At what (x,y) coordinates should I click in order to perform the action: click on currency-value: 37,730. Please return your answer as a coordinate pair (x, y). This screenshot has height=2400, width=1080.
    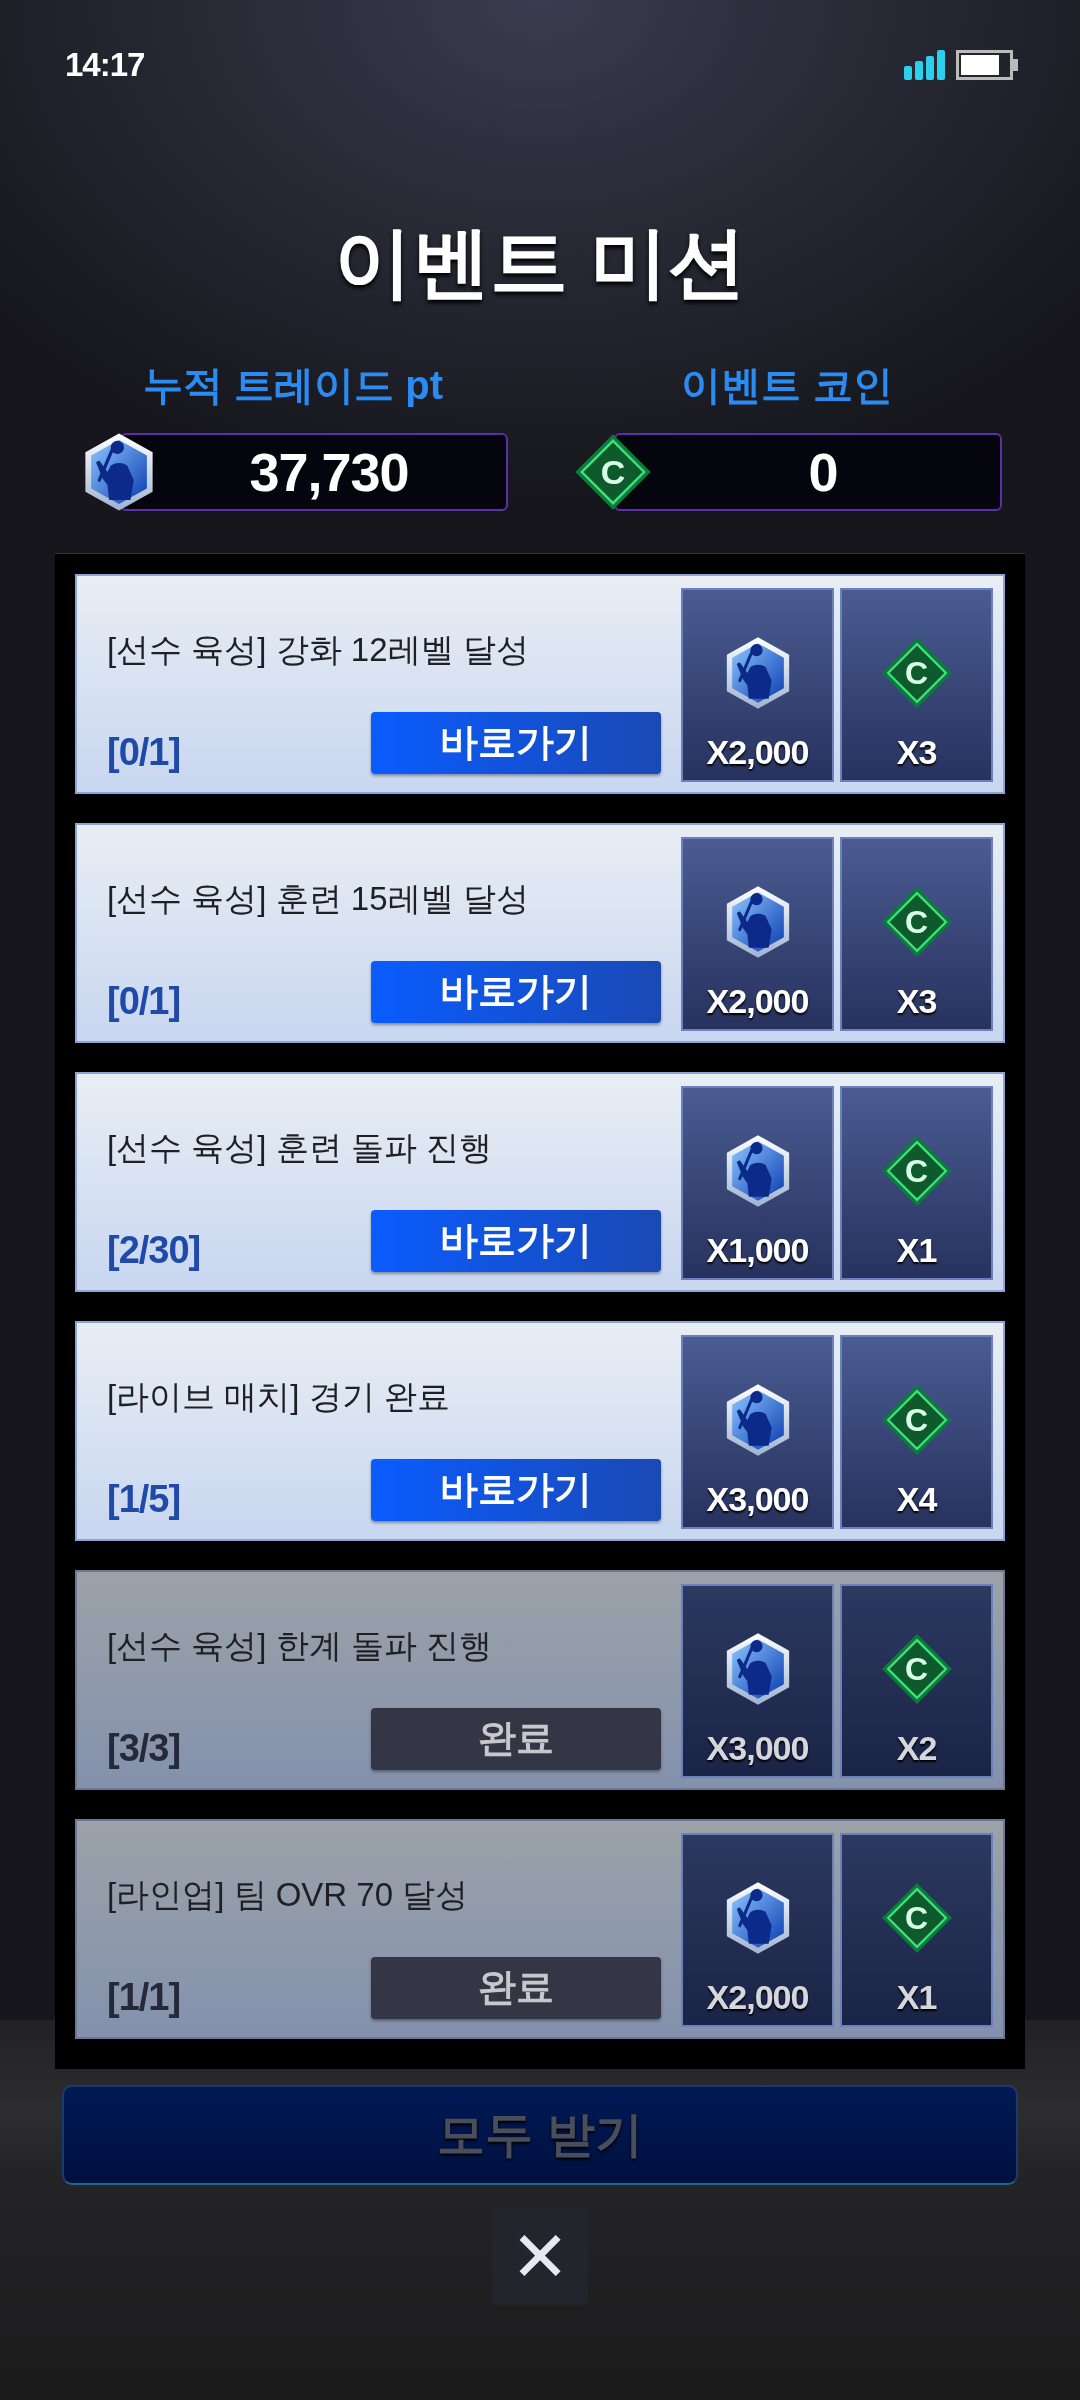
    Looking at the image, I should click on (314, 471).